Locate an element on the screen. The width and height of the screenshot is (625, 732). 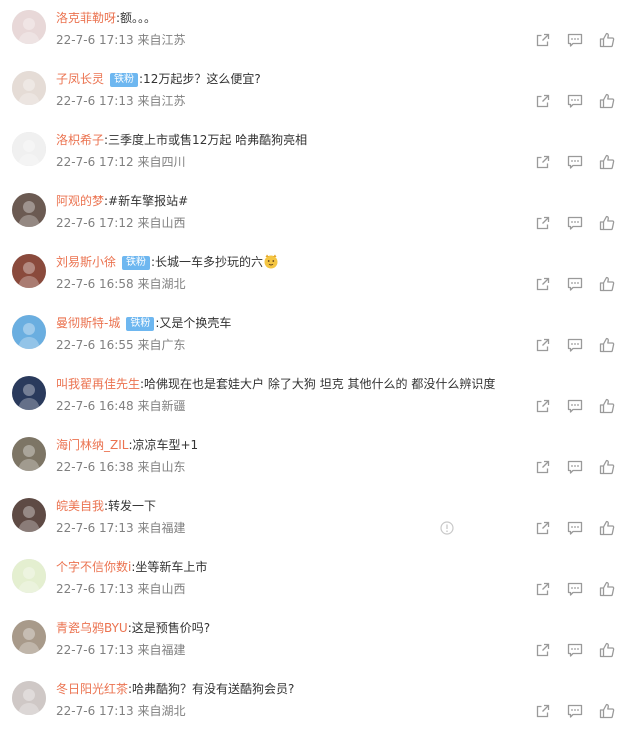
username-link: 洛克菲勒呀 is located at coordinates (86, 18).